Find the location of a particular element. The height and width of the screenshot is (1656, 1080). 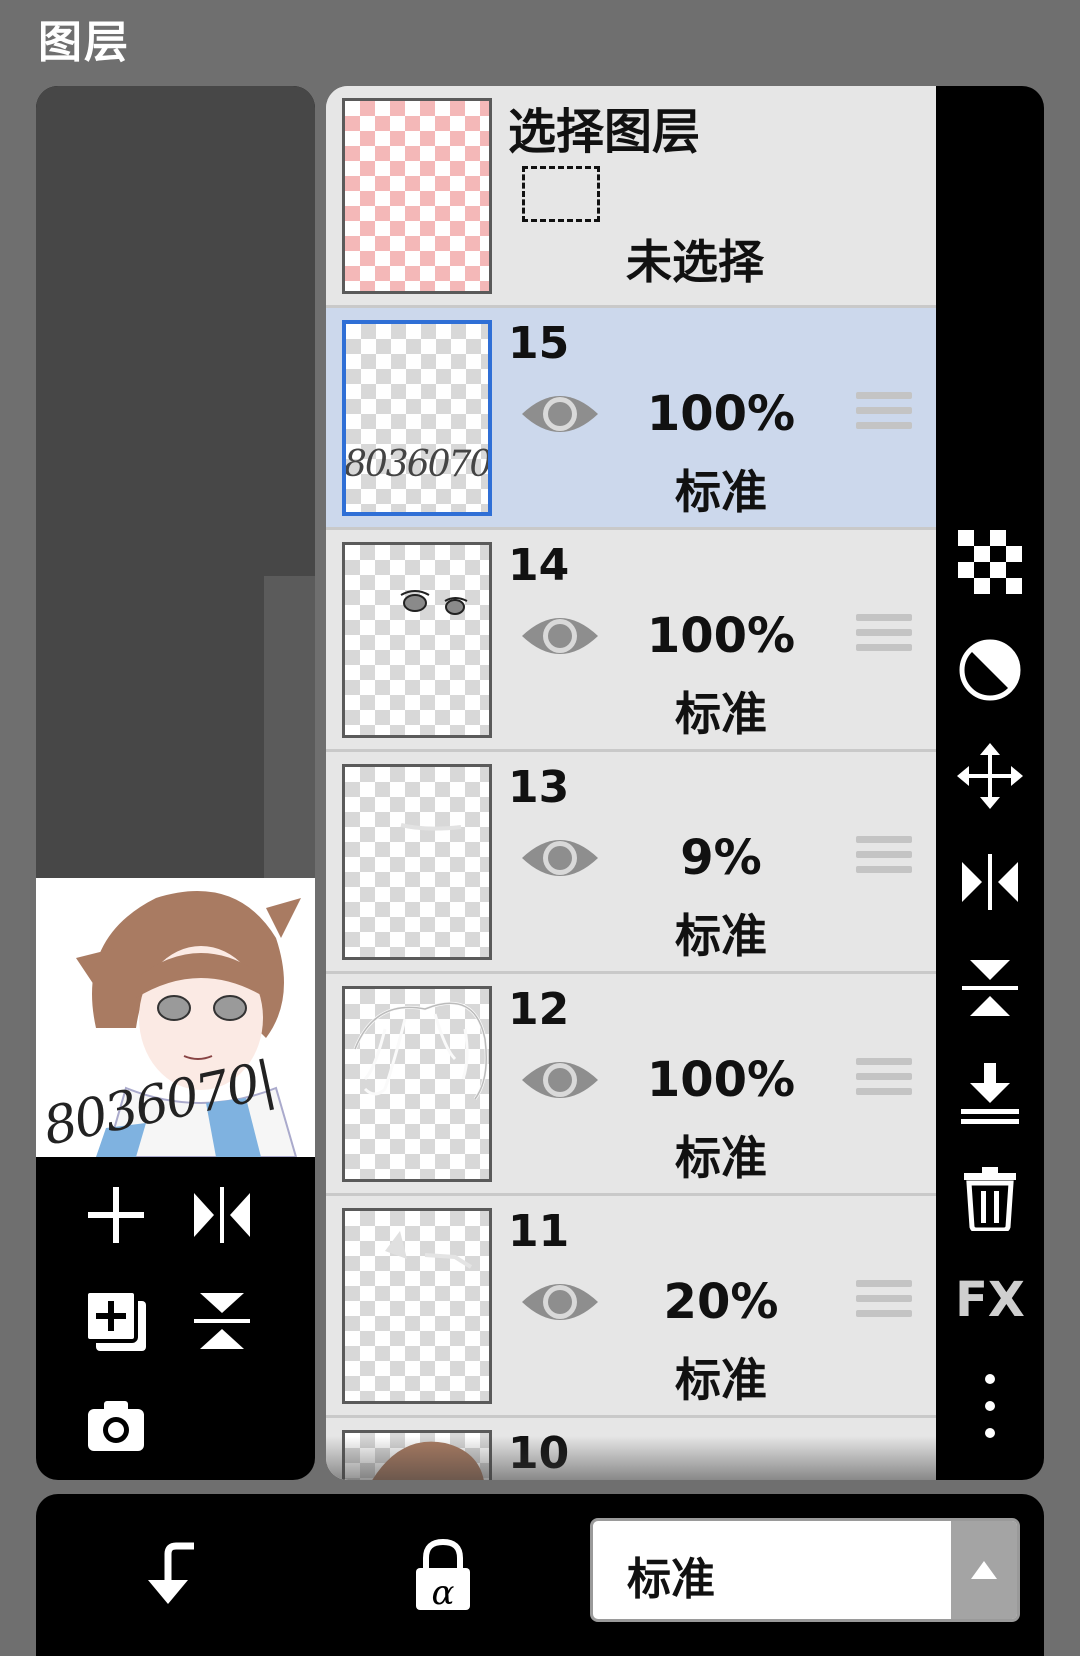

selection-rect-icon is located at coordinates (561, 194).